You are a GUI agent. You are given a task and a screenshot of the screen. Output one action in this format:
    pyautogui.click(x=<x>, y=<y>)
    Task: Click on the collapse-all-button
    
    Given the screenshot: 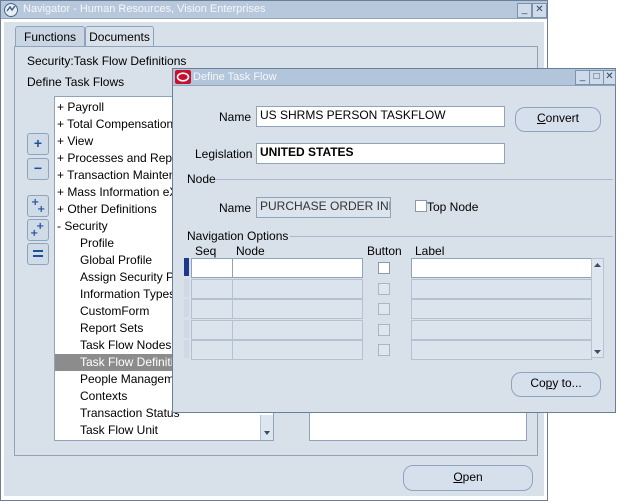 What is the action you would take?
    pyautogui.click(x=38, y=254)
    